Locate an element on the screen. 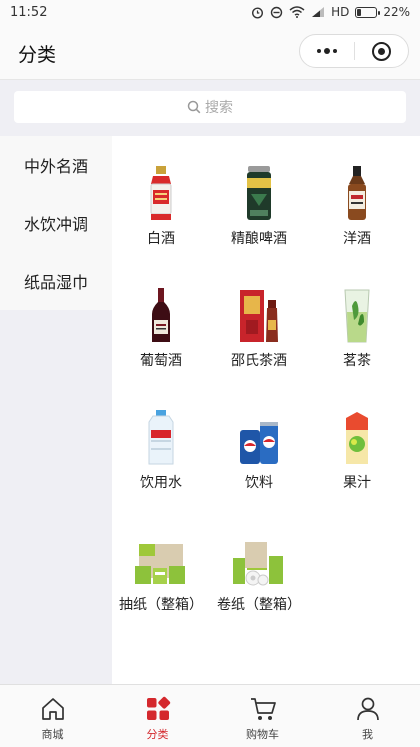 This screenshot has width=420, height=747. subcategory-label: 精酿啤酒 is located at coordinates (259, 239).